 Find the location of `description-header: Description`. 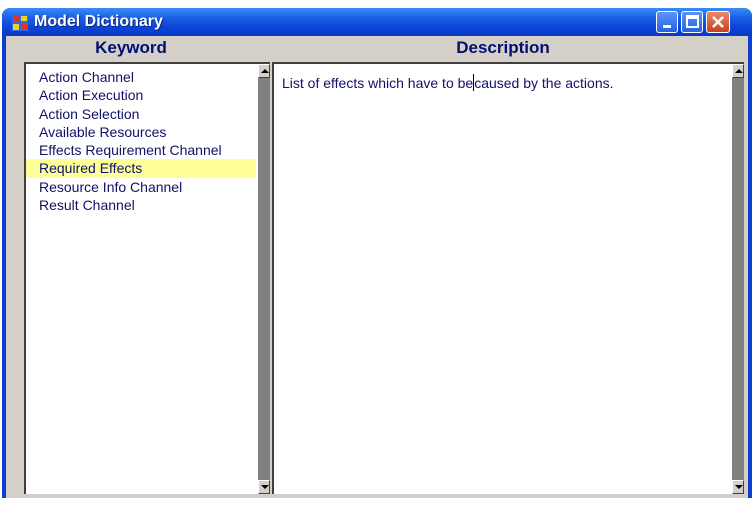

description-header: Description is located at coordinates (503, 47).